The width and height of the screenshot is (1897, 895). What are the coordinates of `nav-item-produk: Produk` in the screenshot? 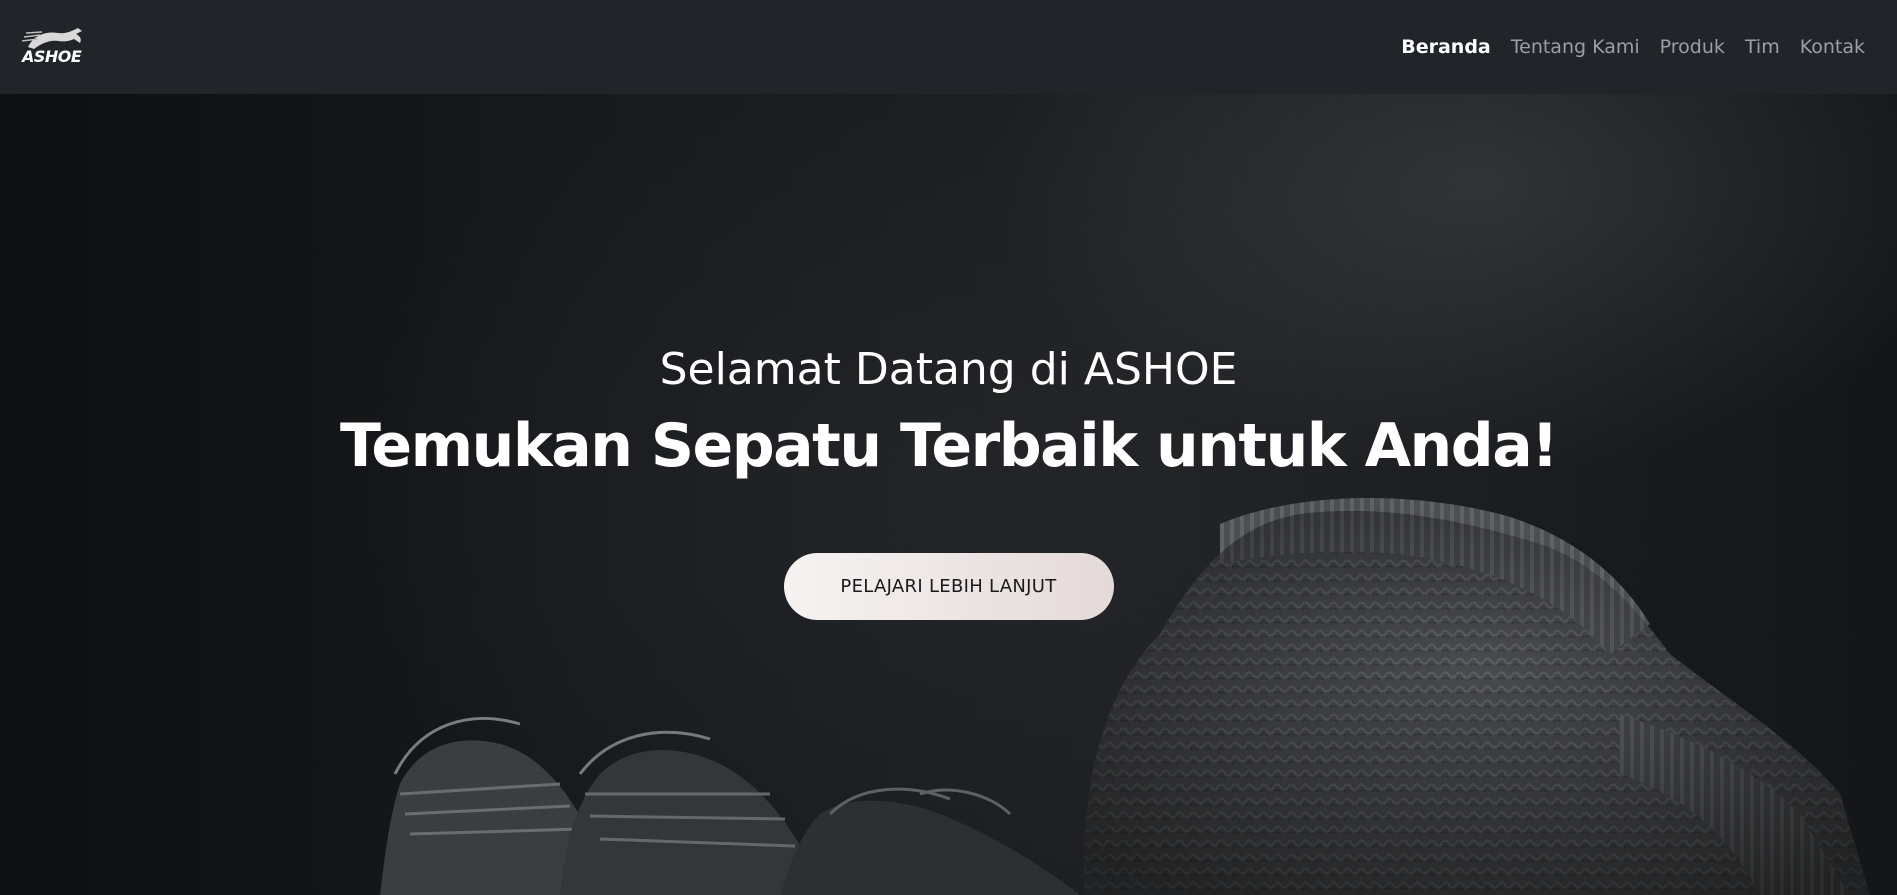 It's located at (1692, 47).